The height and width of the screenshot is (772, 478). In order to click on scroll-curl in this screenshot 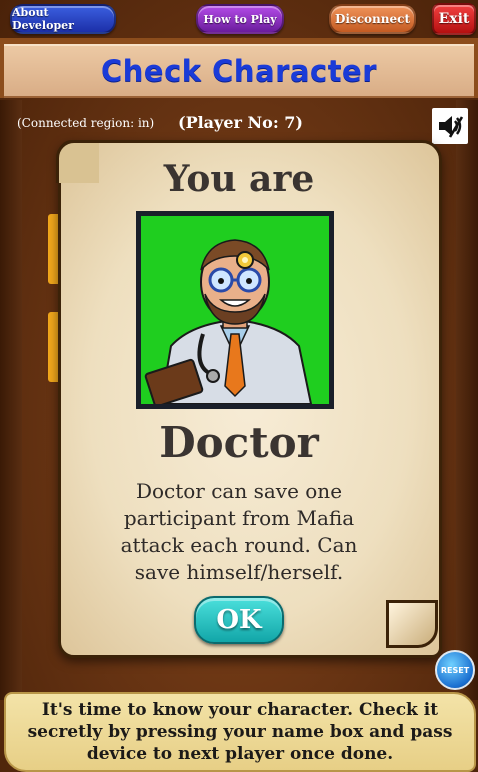, I will do `click(412, 624)`.